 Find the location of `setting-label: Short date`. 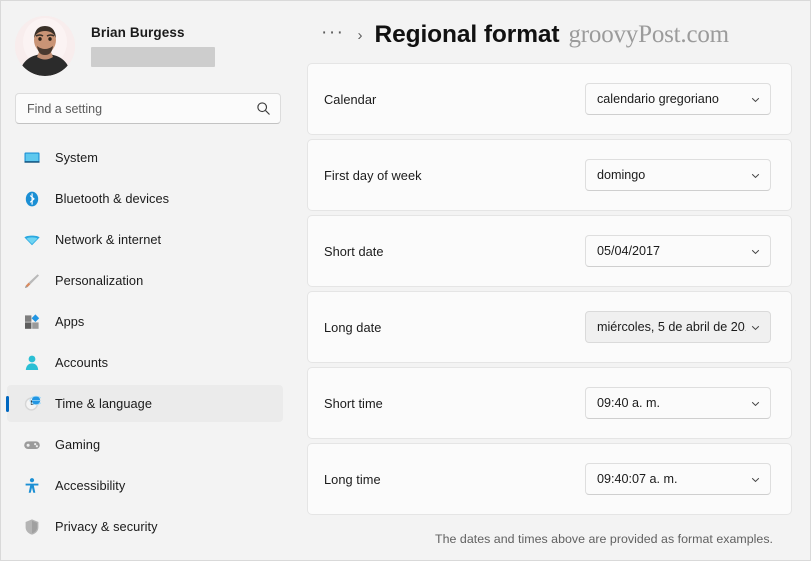

setting-label: Short date is located at coordinates (354, 251).